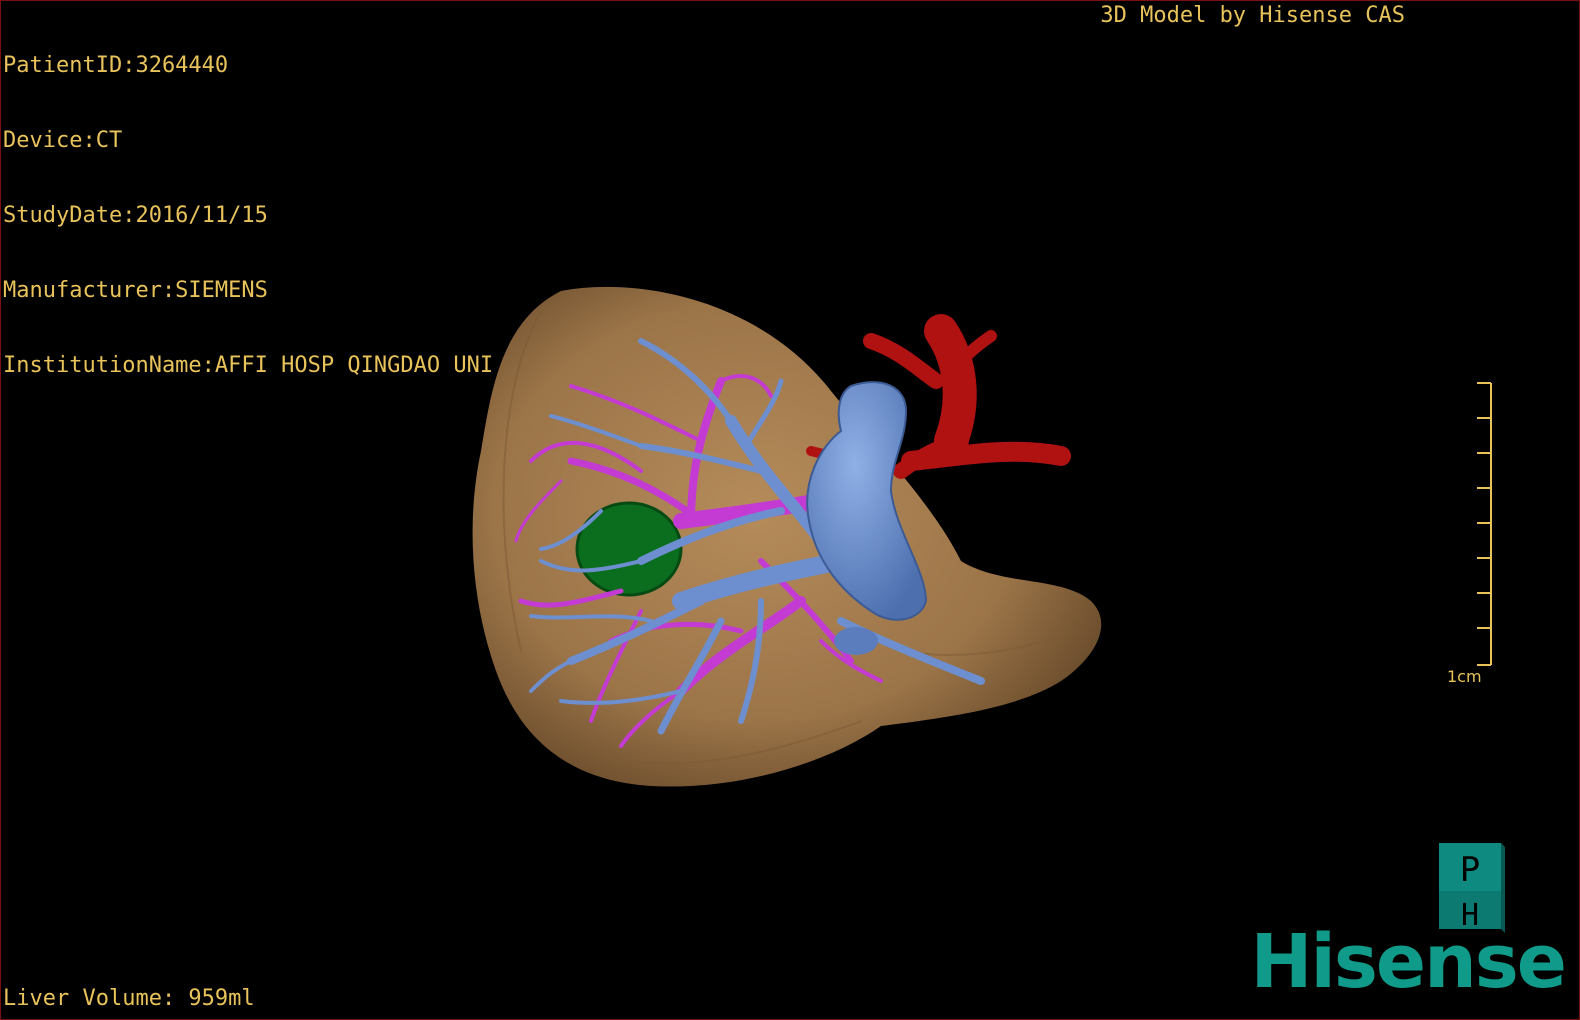 This screenshot has width=1580, height=1020. What do you see at coordinates (1252, 15) in the screenshot?
I see `model-credit: 3D Model by Hisense CAS` at bounding box center [1252, 15].